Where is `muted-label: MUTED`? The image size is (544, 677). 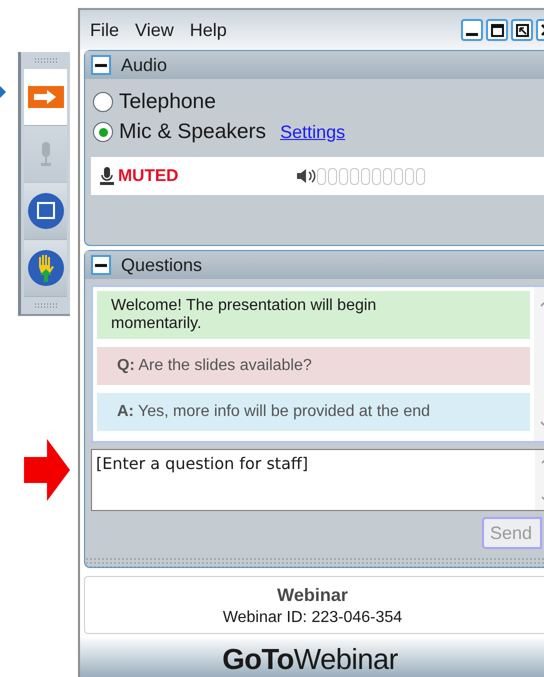
muted-label: MUTED is located at coordinates (148, 176).